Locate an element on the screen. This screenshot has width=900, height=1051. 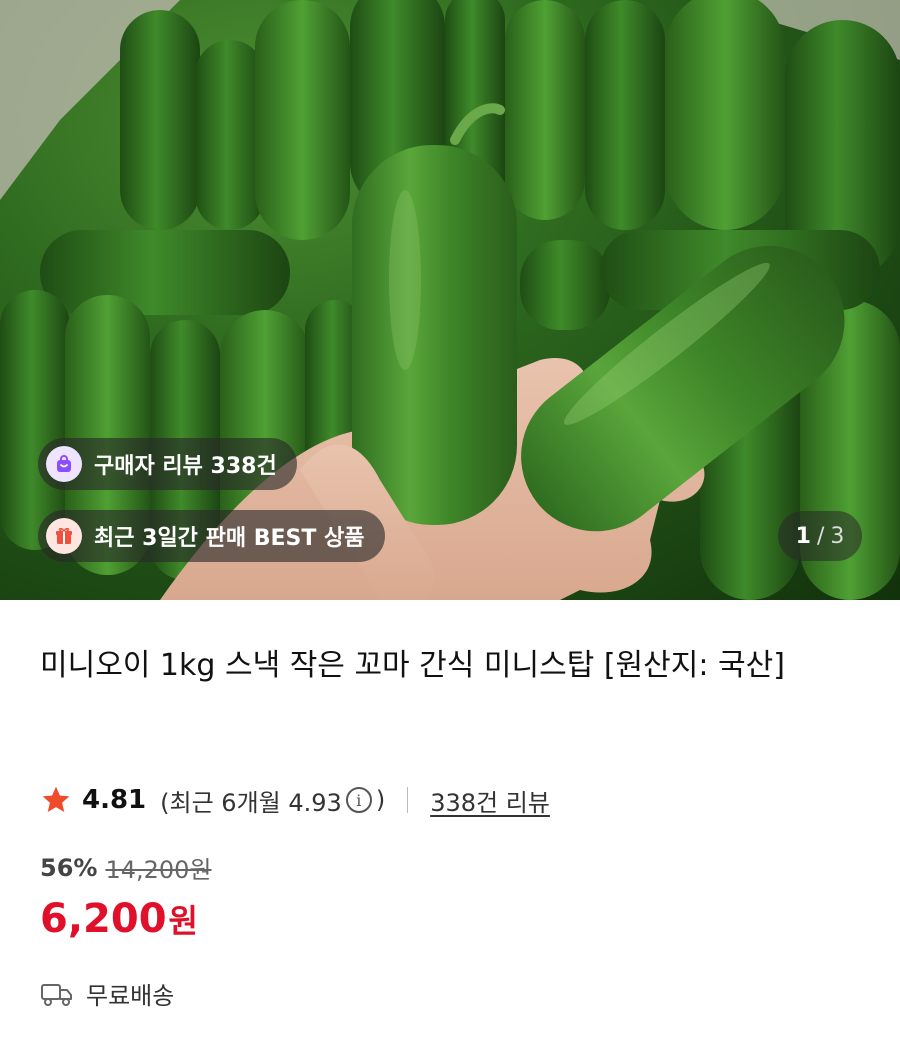
original-price: 14,200원 is located at coordinates (158, 870).